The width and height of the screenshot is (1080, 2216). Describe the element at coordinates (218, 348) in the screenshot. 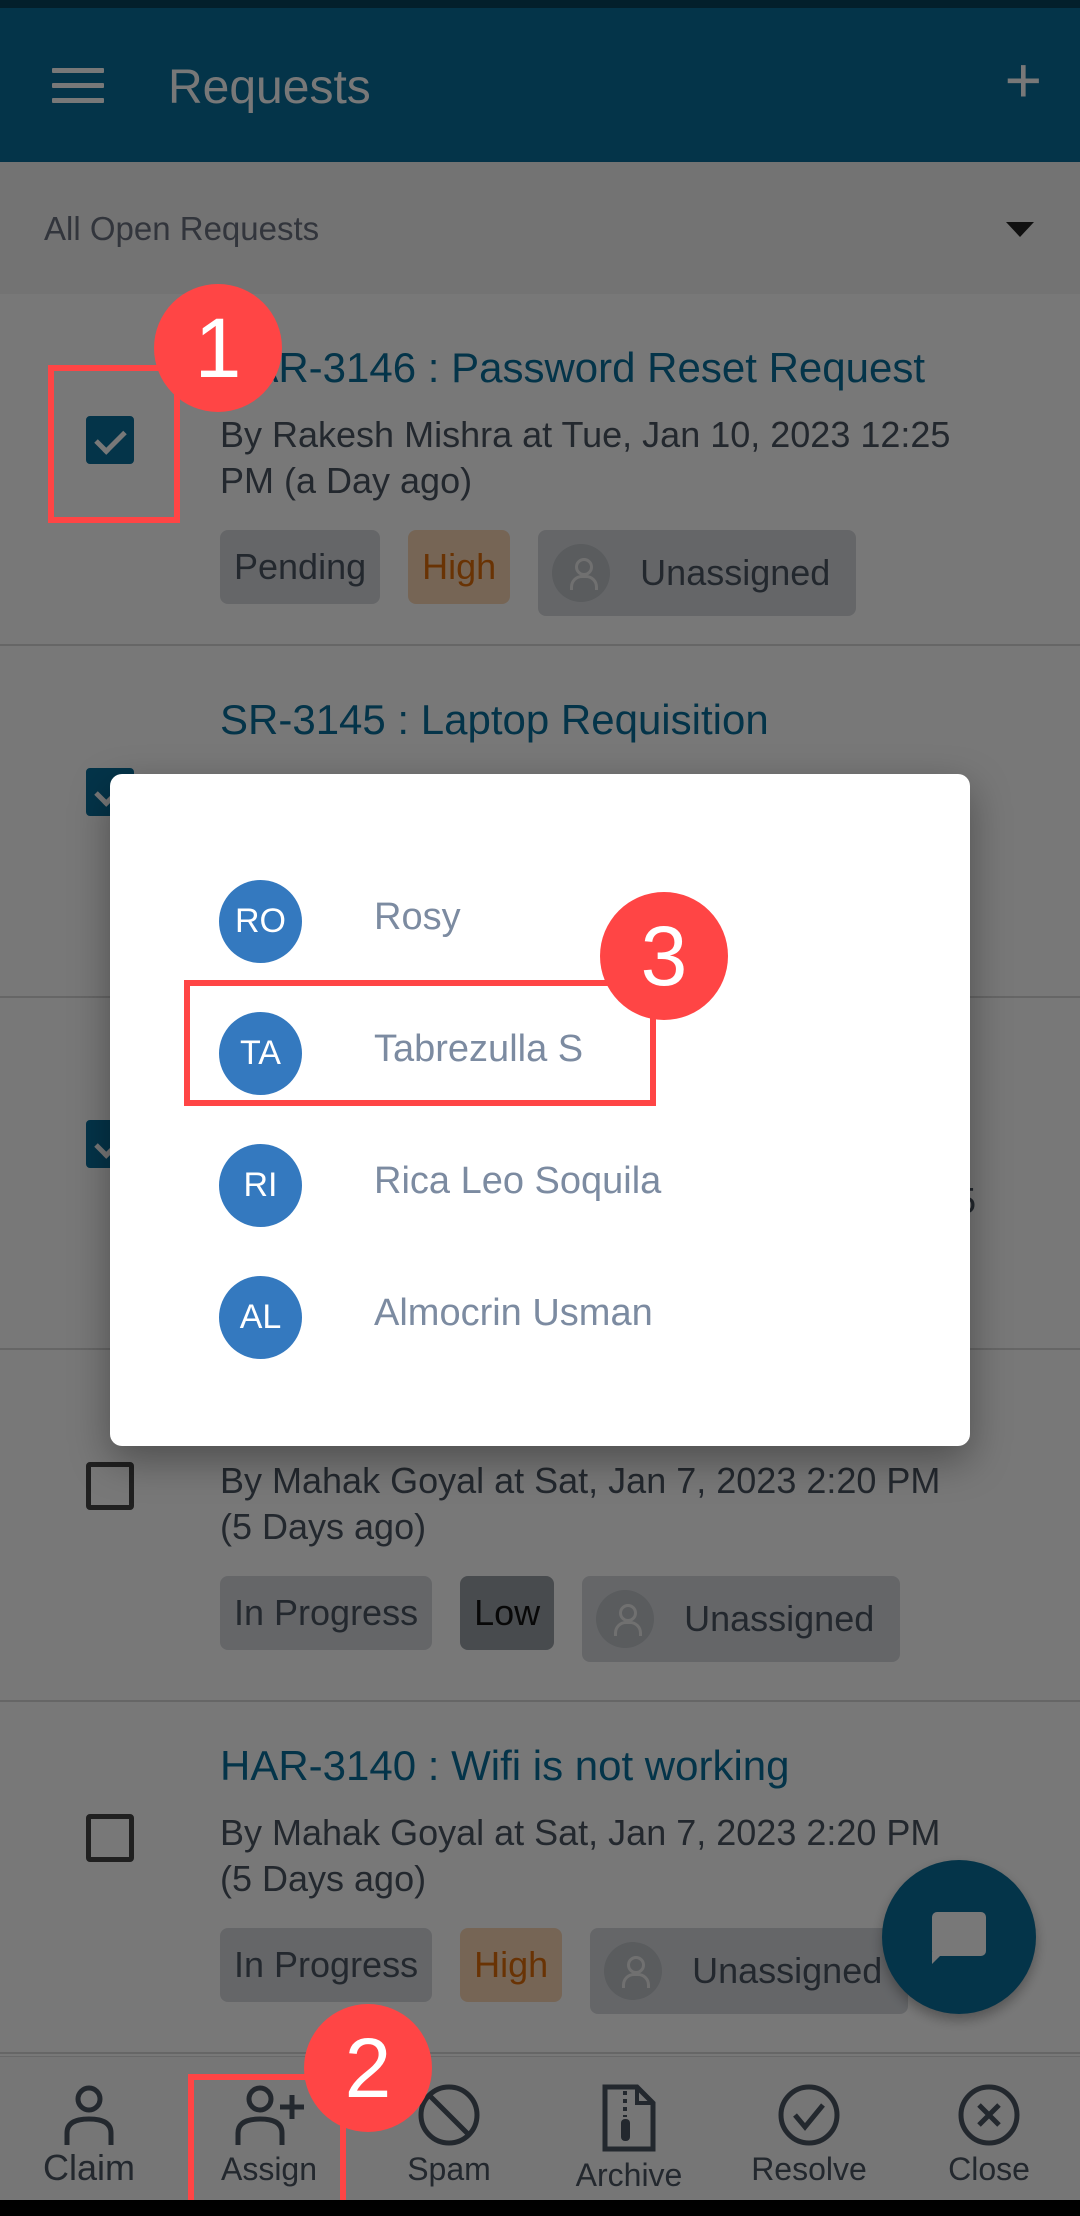

I see `annotation-badge: 1` at that location.